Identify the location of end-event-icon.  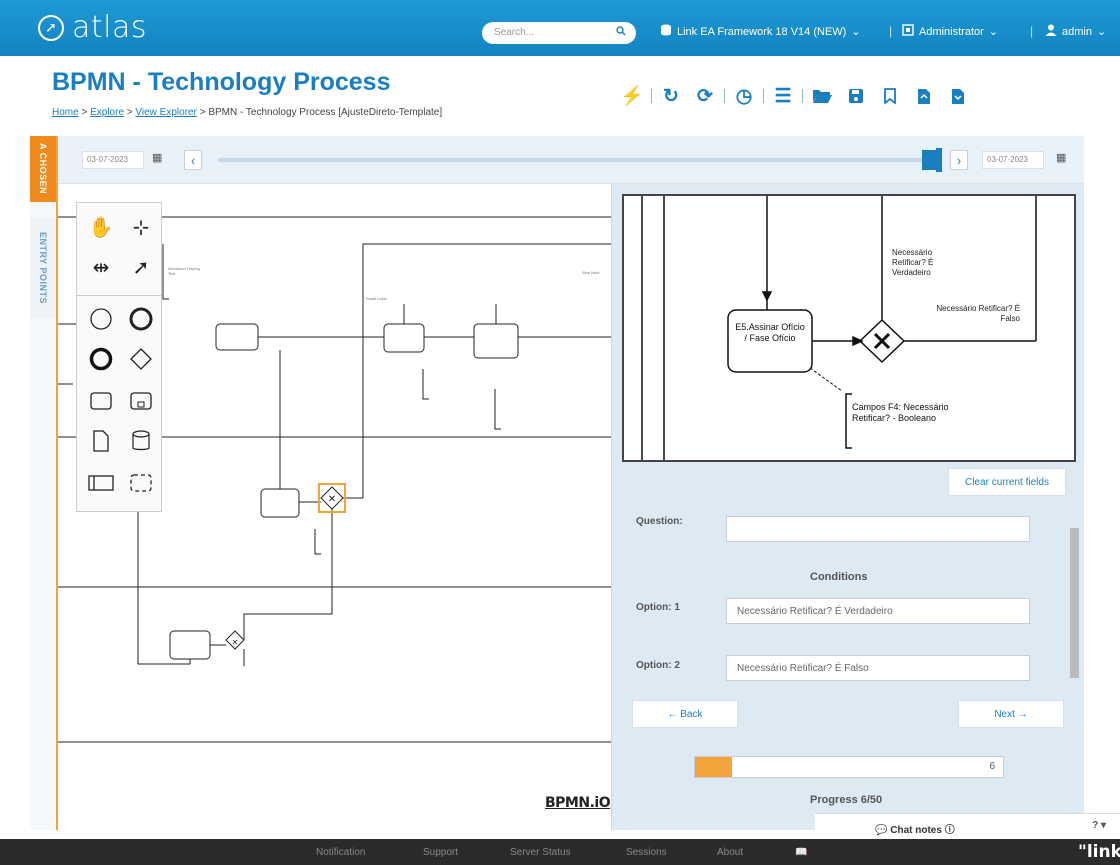
(101, 359).